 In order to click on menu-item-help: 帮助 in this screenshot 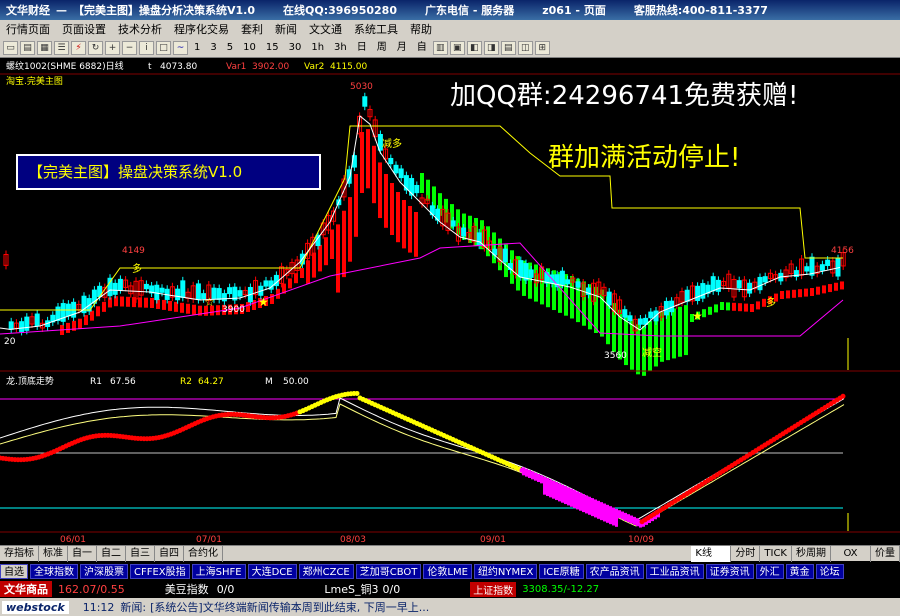, I will do `click(421, 29)`.